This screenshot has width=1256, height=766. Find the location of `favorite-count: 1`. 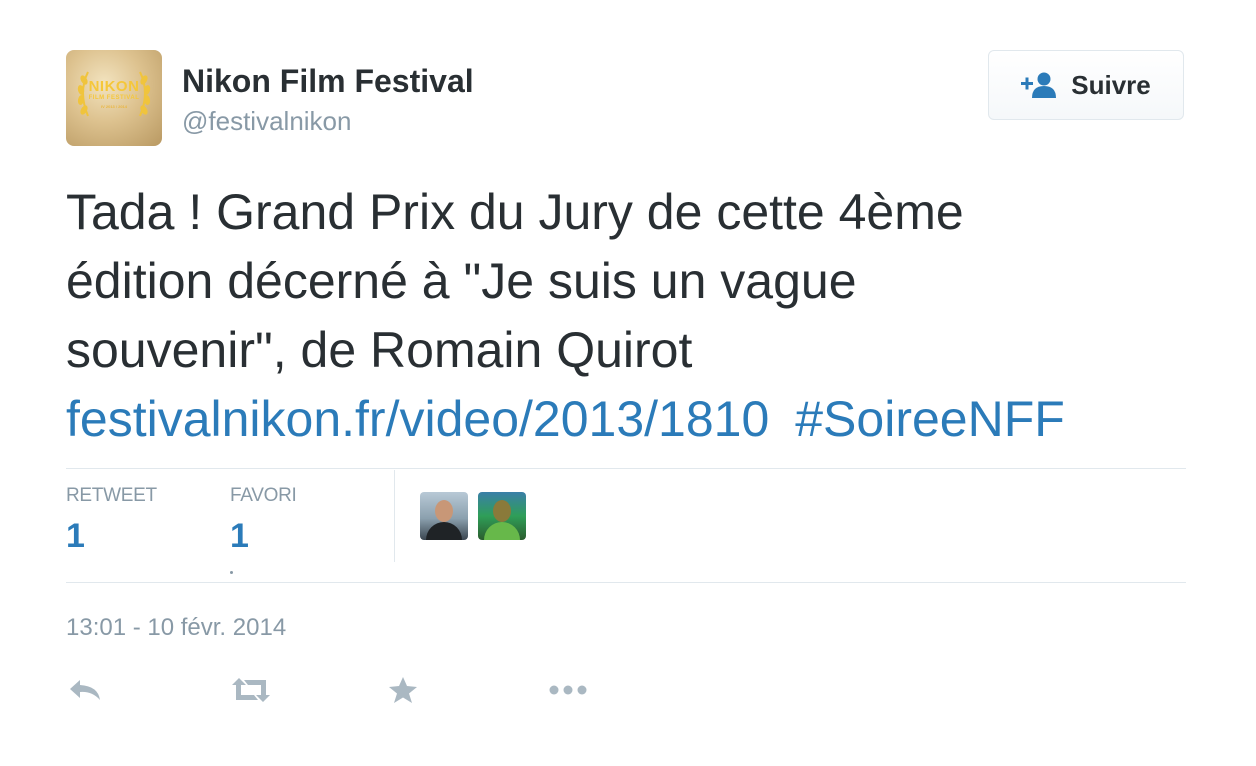

favorite-count: 1 is located at coordinates (239, 536).